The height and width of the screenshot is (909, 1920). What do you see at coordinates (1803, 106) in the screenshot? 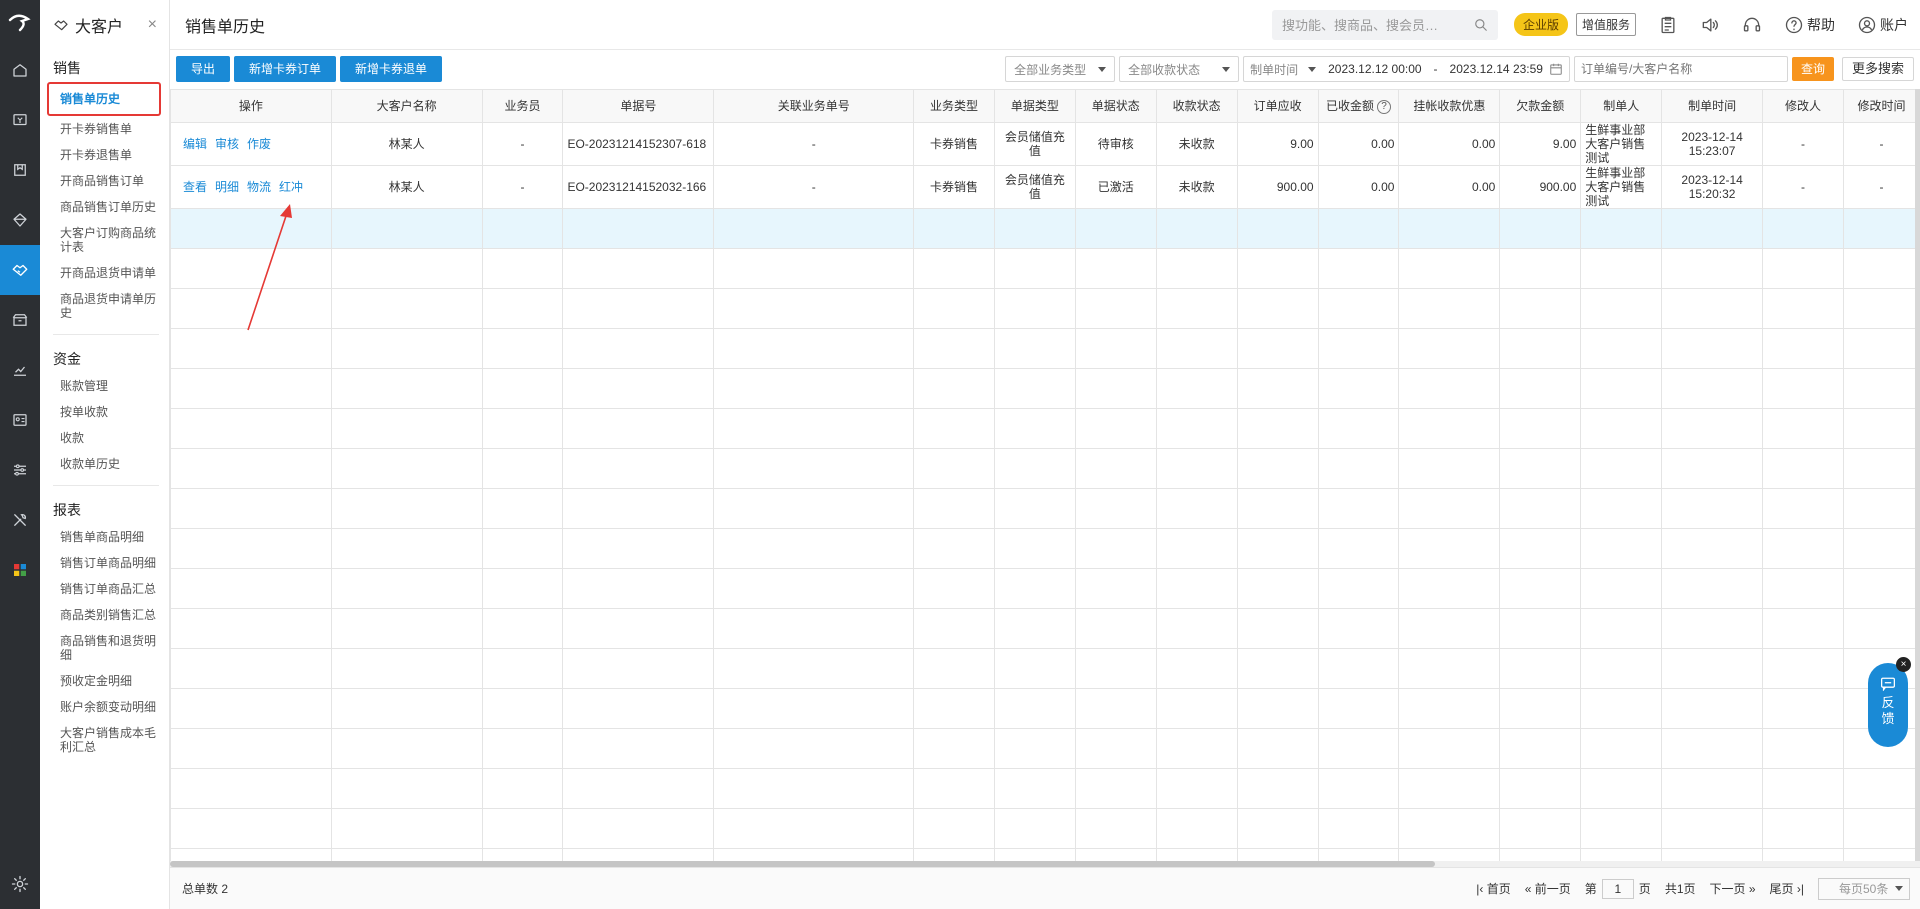
I see `column-header: 修改人` at bounding box center [1803, 106].